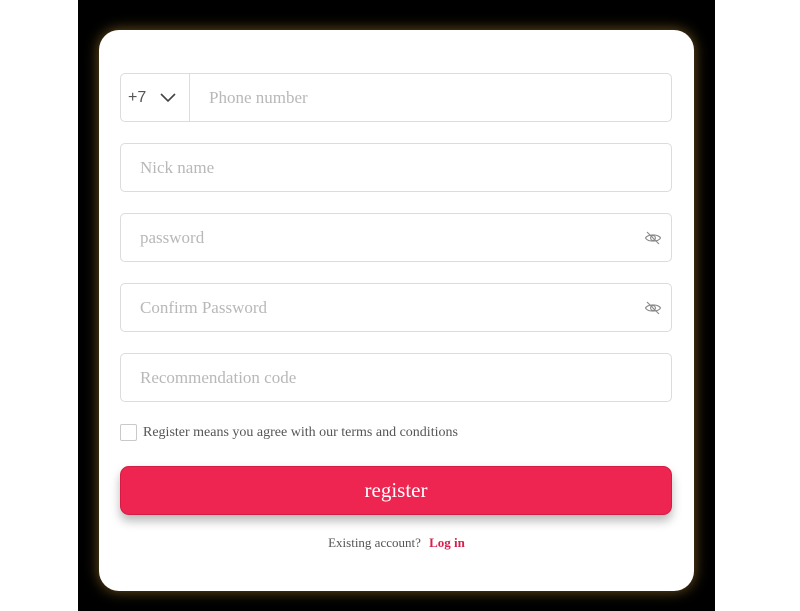 The height and width of the screenshot is (611, 800). What do you see at coordinates (381, 307) in the screenshot?
I see `confirm-password-input` at bounding box center [381, 307].